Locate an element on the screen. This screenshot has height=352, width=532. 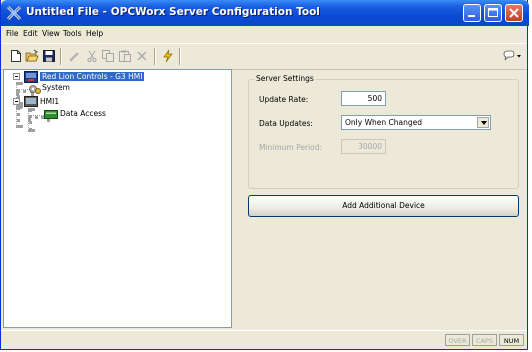
lightning-icon is located at coordinates (168, 56).